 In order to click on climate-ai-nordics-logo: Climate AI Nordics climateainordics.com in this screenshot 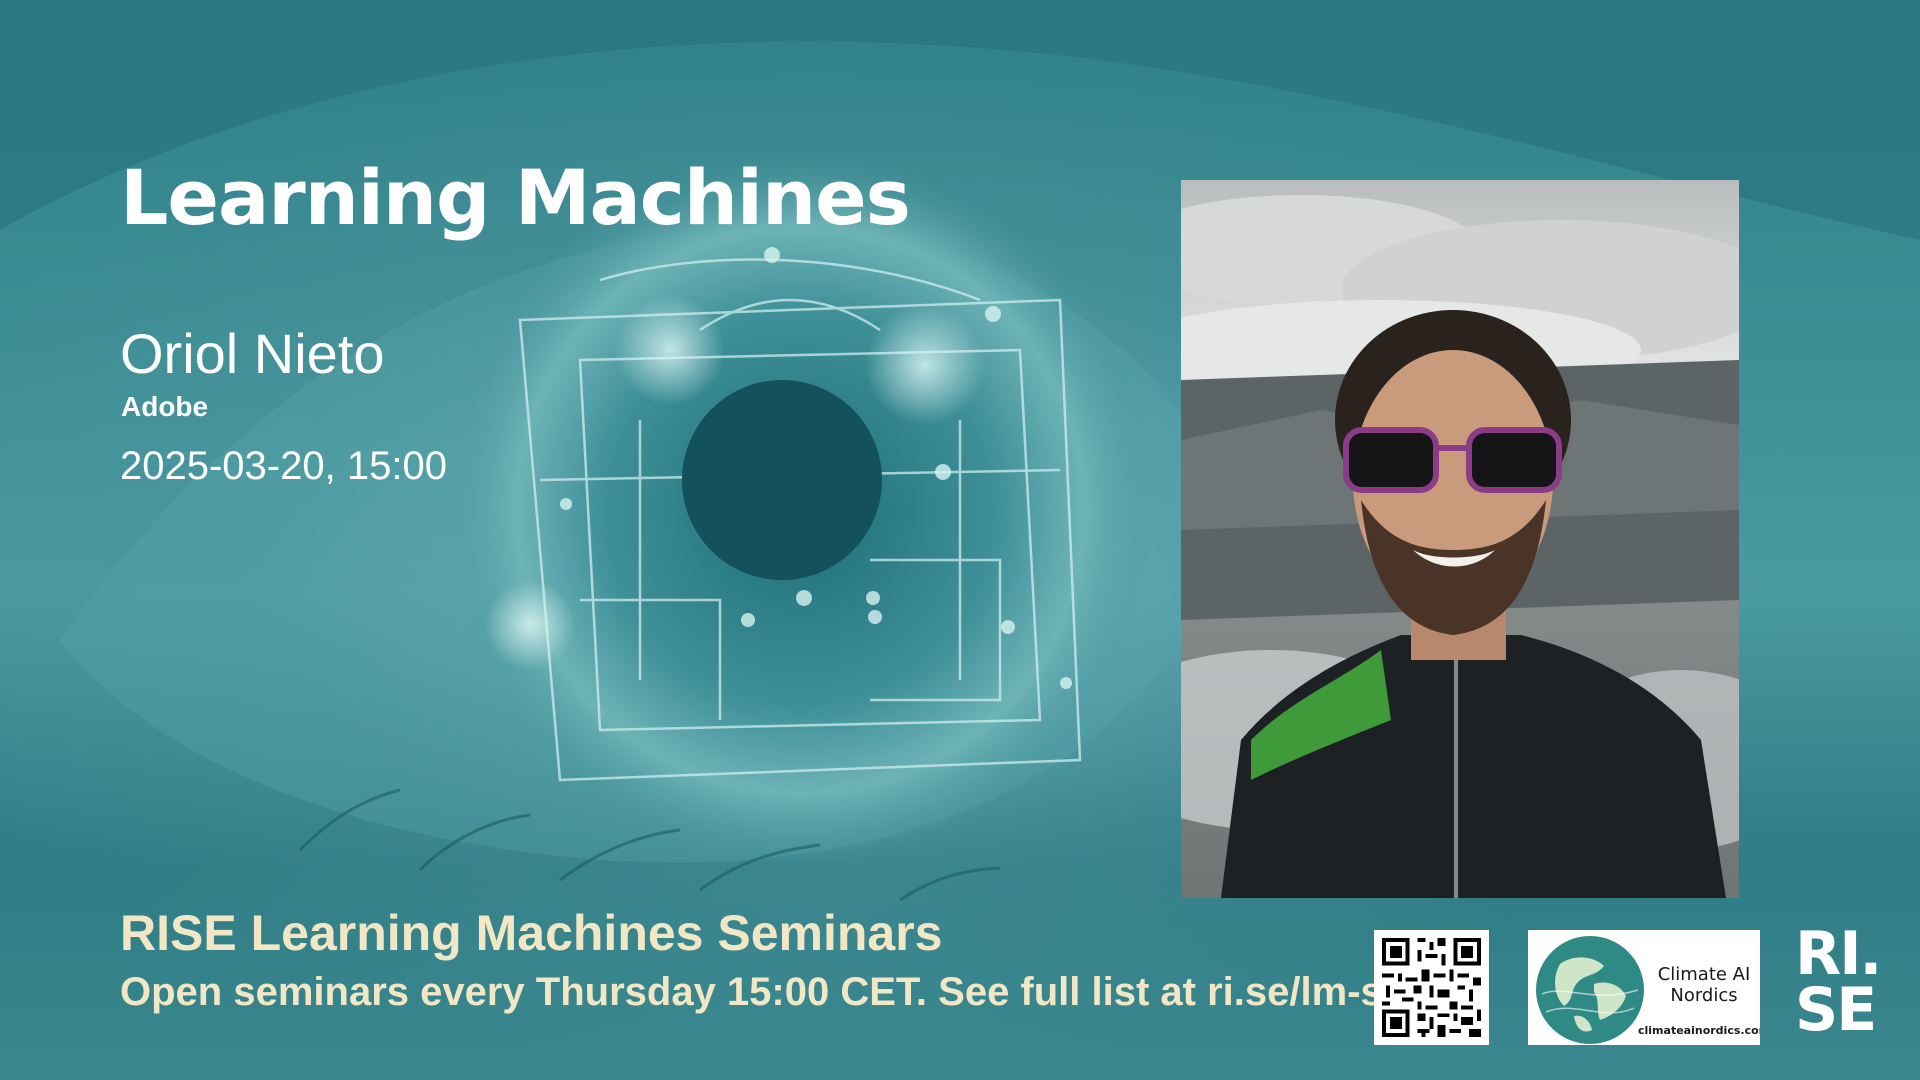, I will do `click(1644, 987)`.